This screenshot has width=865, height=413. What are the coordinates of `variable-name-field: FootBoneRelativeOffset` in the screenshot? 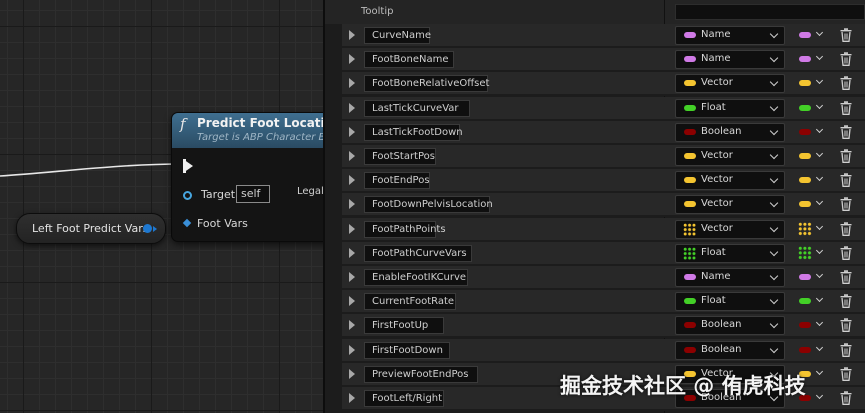 It's located at (426, 84).